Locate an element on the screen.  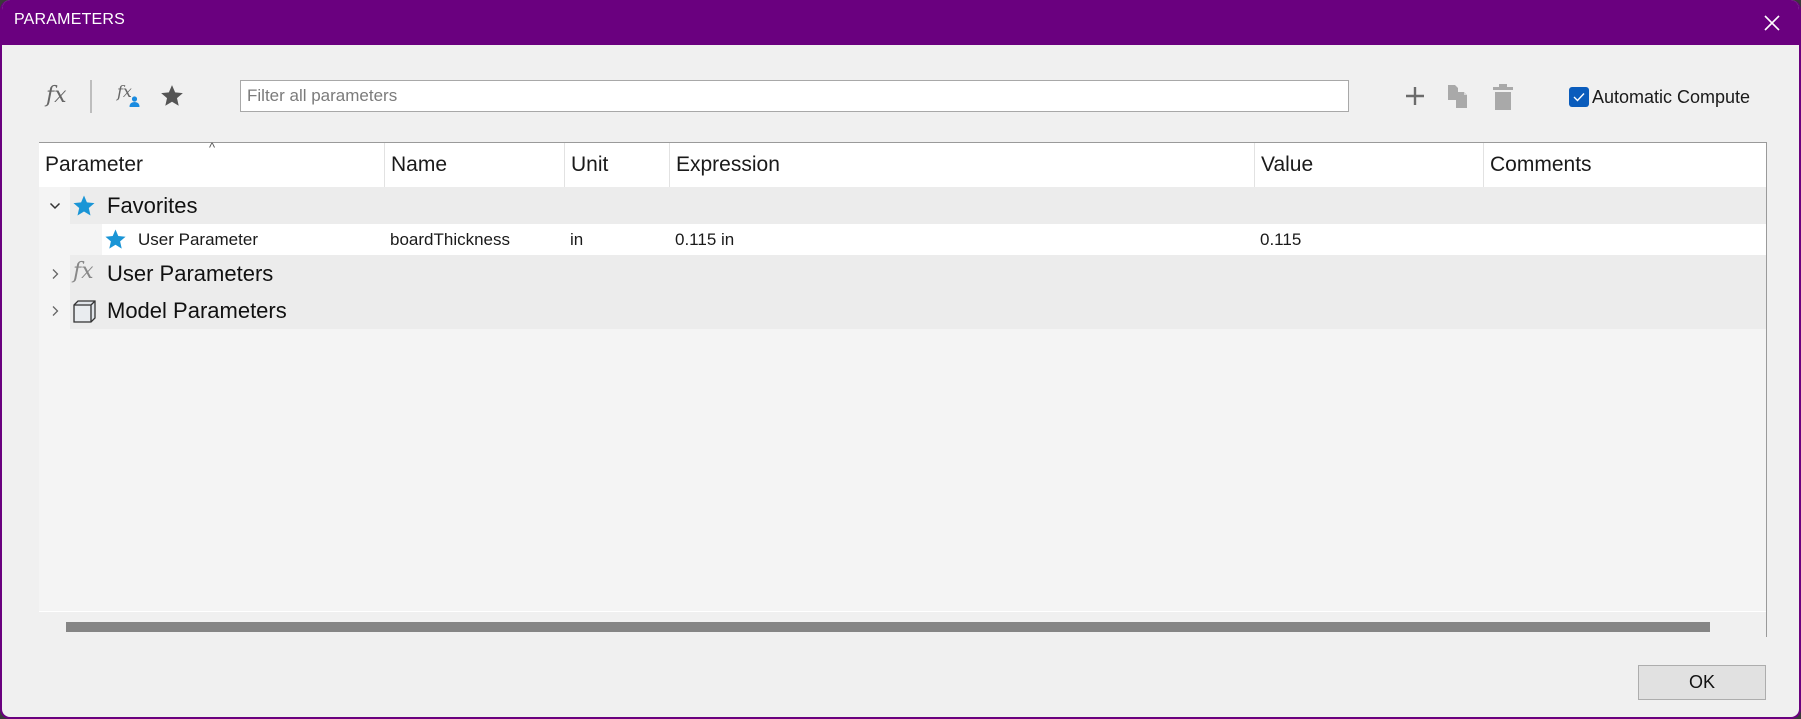
column-header-comments: Comments is located at coordinates (1625, 165).